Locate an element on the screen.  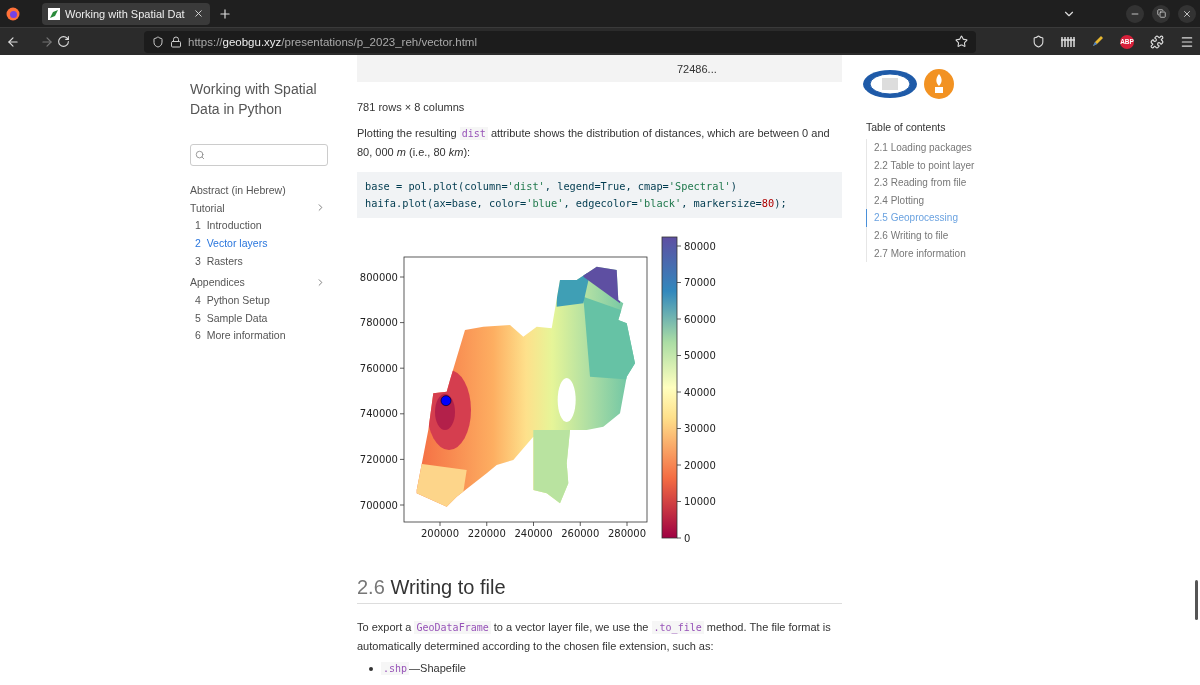
library-icon is located at coordinates (1068, 41).